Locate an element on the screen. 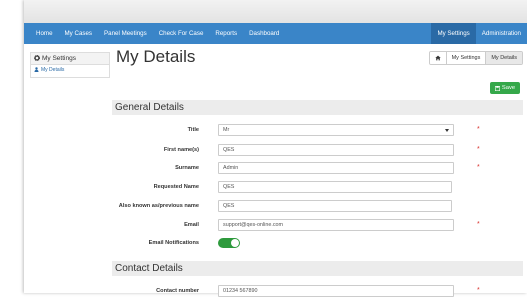 The height and width of the screenshot is (297, 527). contact-number-row: Contact number 01234 567890 * is located at coordinates (317, 291).